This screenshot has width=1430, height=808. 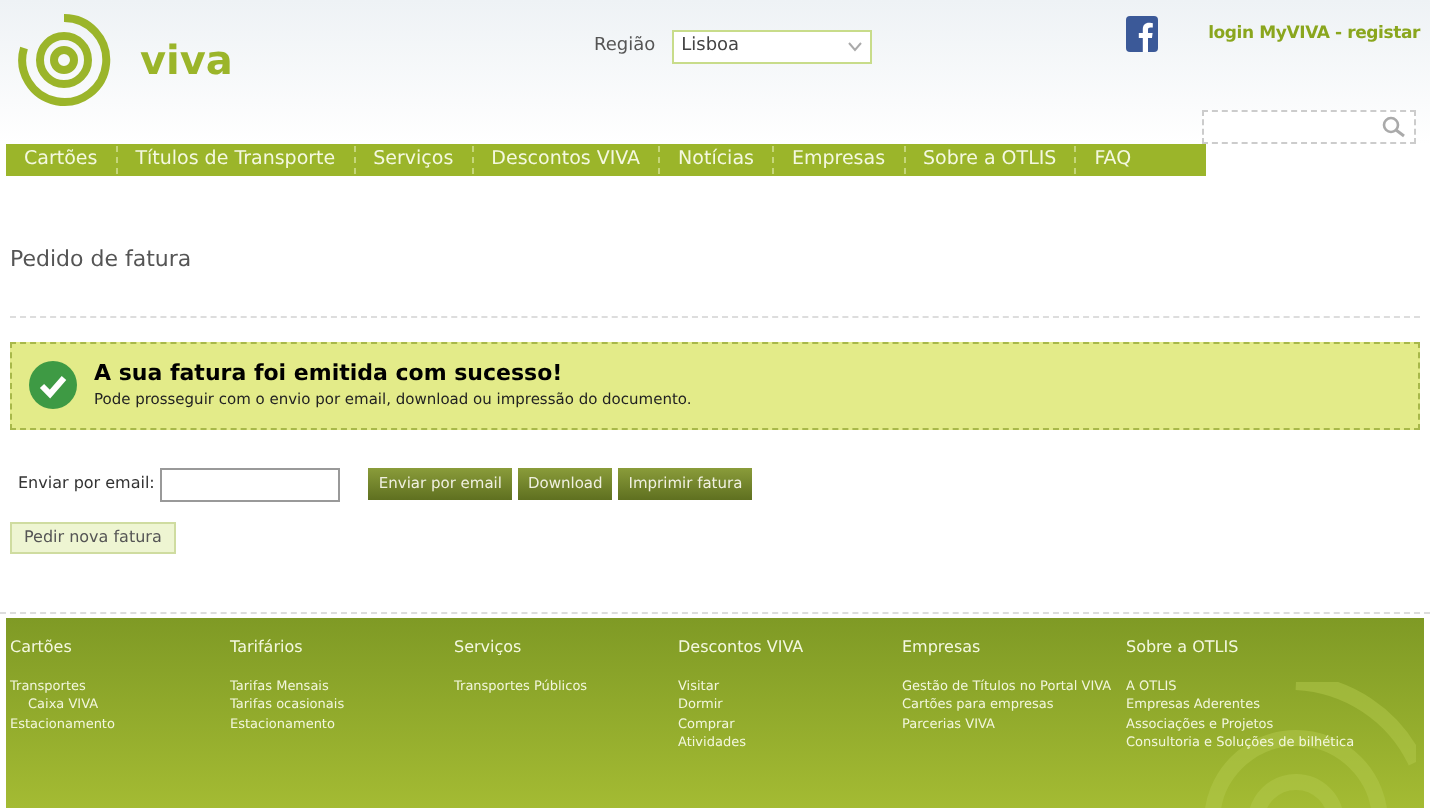 I want to click on email-input, so click(x=250, y=484).